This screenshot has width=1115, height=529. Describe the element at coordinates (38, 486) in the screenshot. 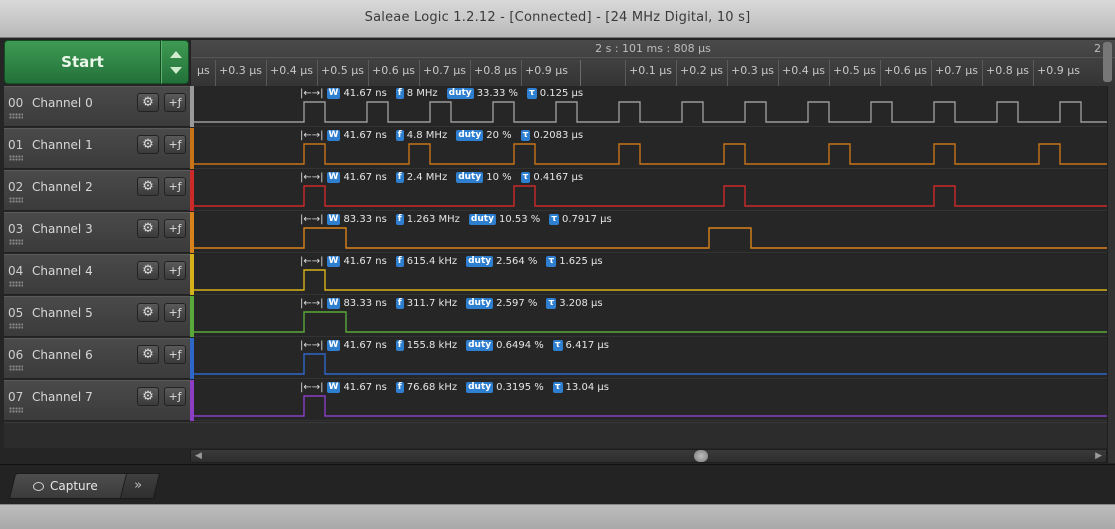

I see `capture-icon` at that location.